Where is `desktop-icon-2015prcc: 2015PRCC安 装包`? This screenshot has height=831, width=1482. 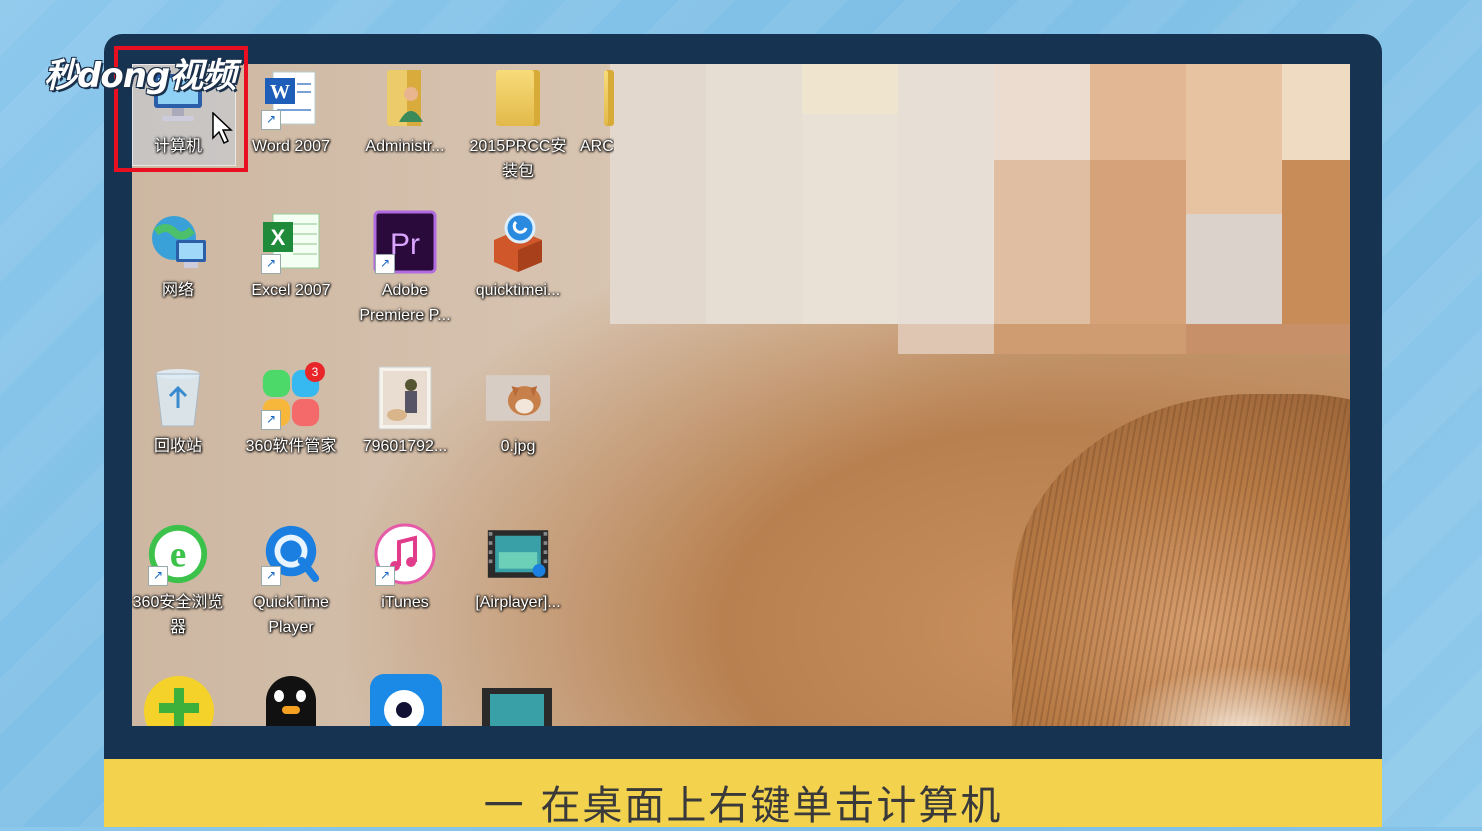
desktop-icon-2015prcc: 2015PRCC安 装包 is located at coordinates (518, 125).